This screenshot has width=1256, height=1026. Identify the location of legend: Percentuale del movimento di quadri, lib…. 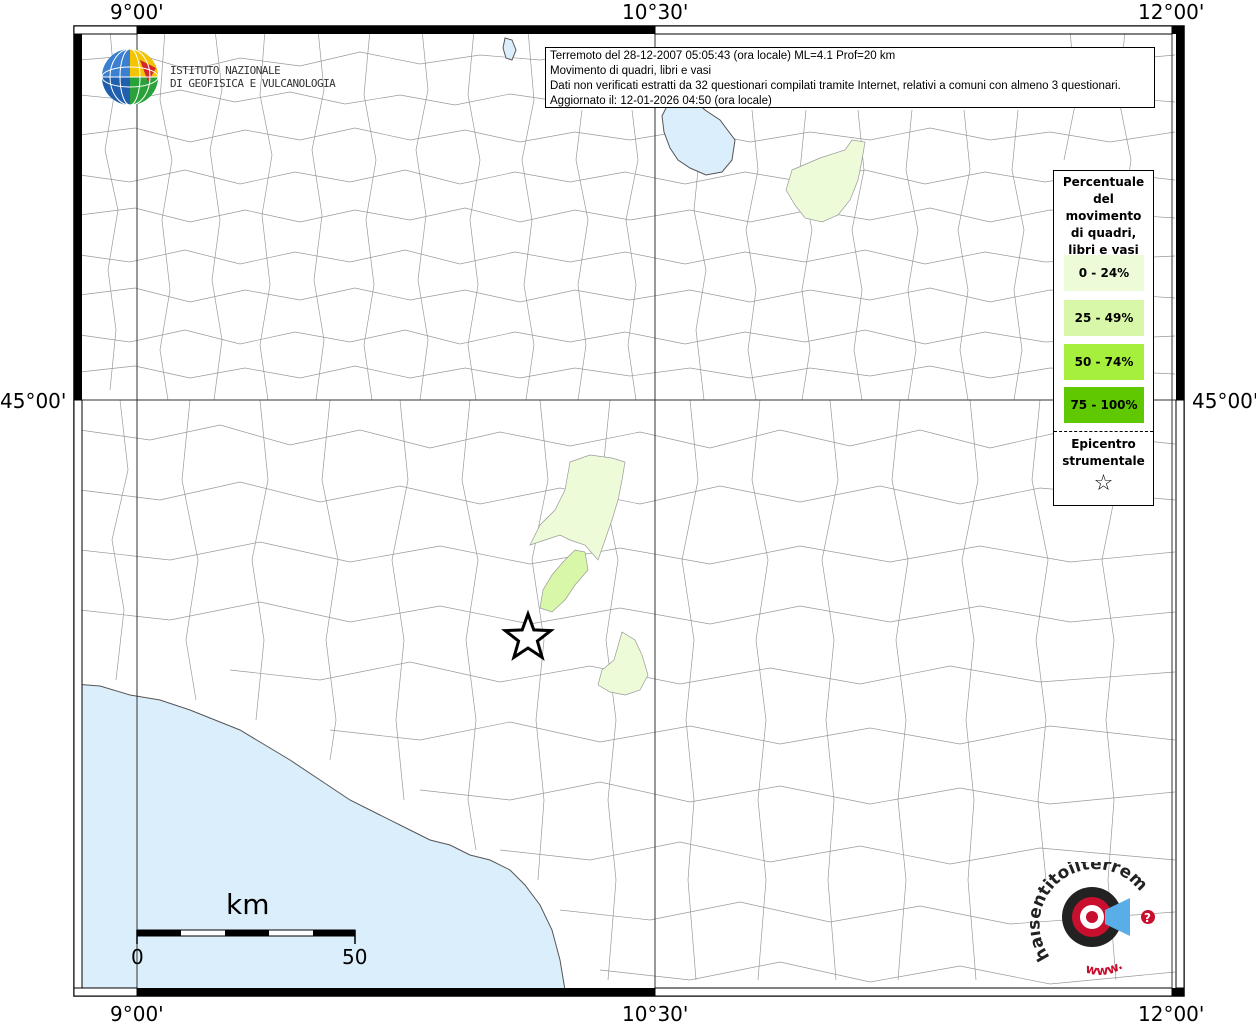
(1103, 338).